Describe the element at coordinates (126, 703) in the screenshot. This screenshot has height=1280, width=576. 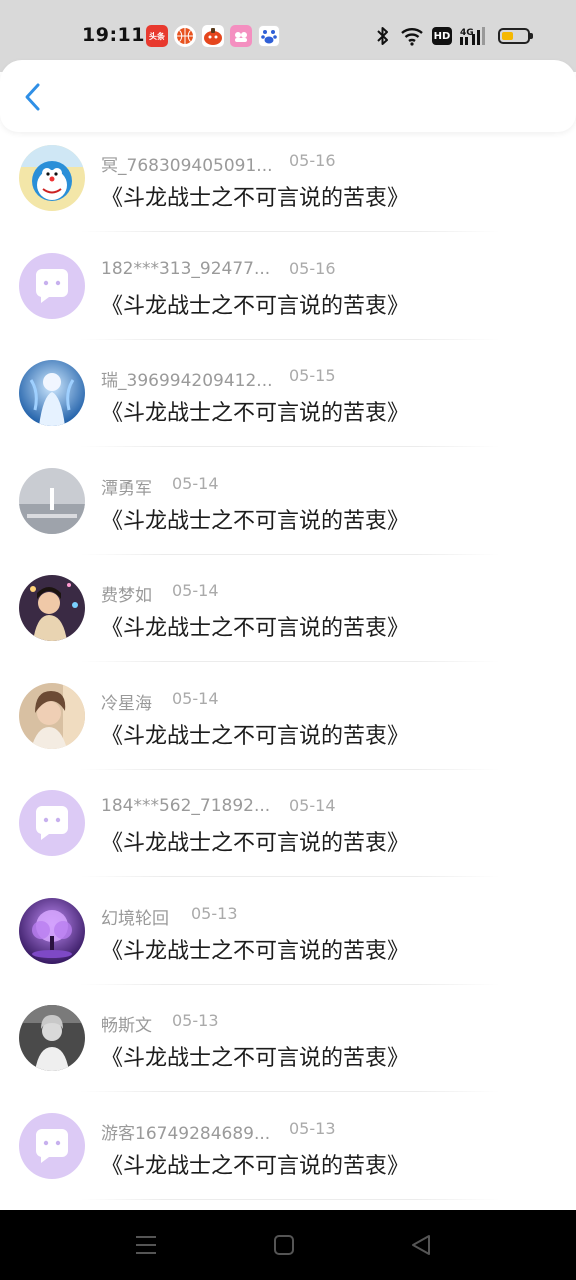
I see `username: 冷星海` at that location.